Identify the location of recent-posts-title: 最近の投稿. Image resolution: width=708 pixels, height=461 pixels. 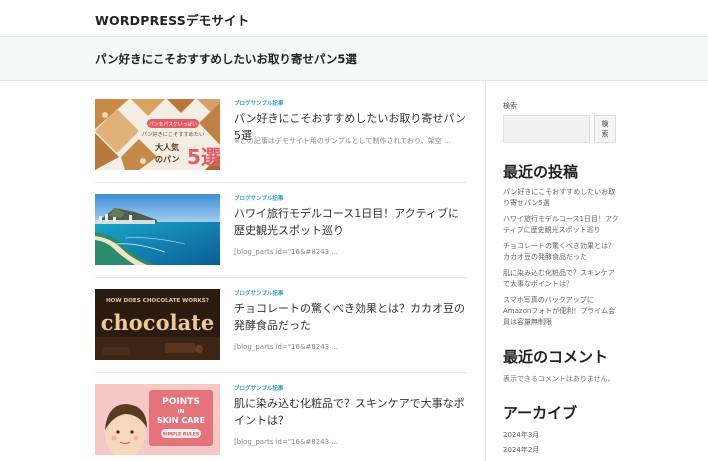
(541, 172).